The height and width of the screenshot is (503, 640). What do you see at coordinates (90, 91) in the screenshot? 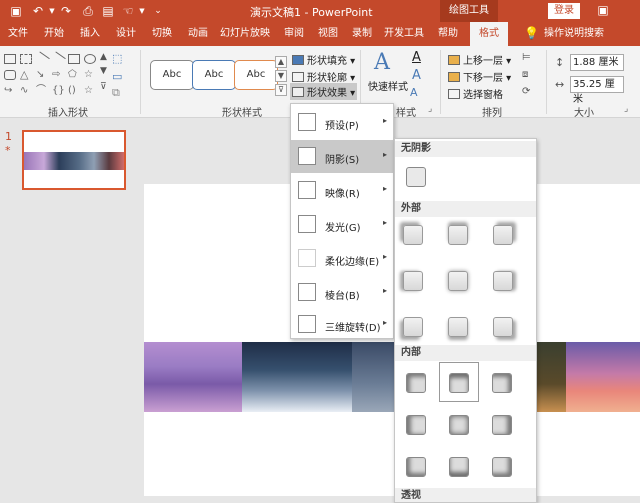
I see `star-small-shape-icon: ☆` at bounding box center [90, 91].